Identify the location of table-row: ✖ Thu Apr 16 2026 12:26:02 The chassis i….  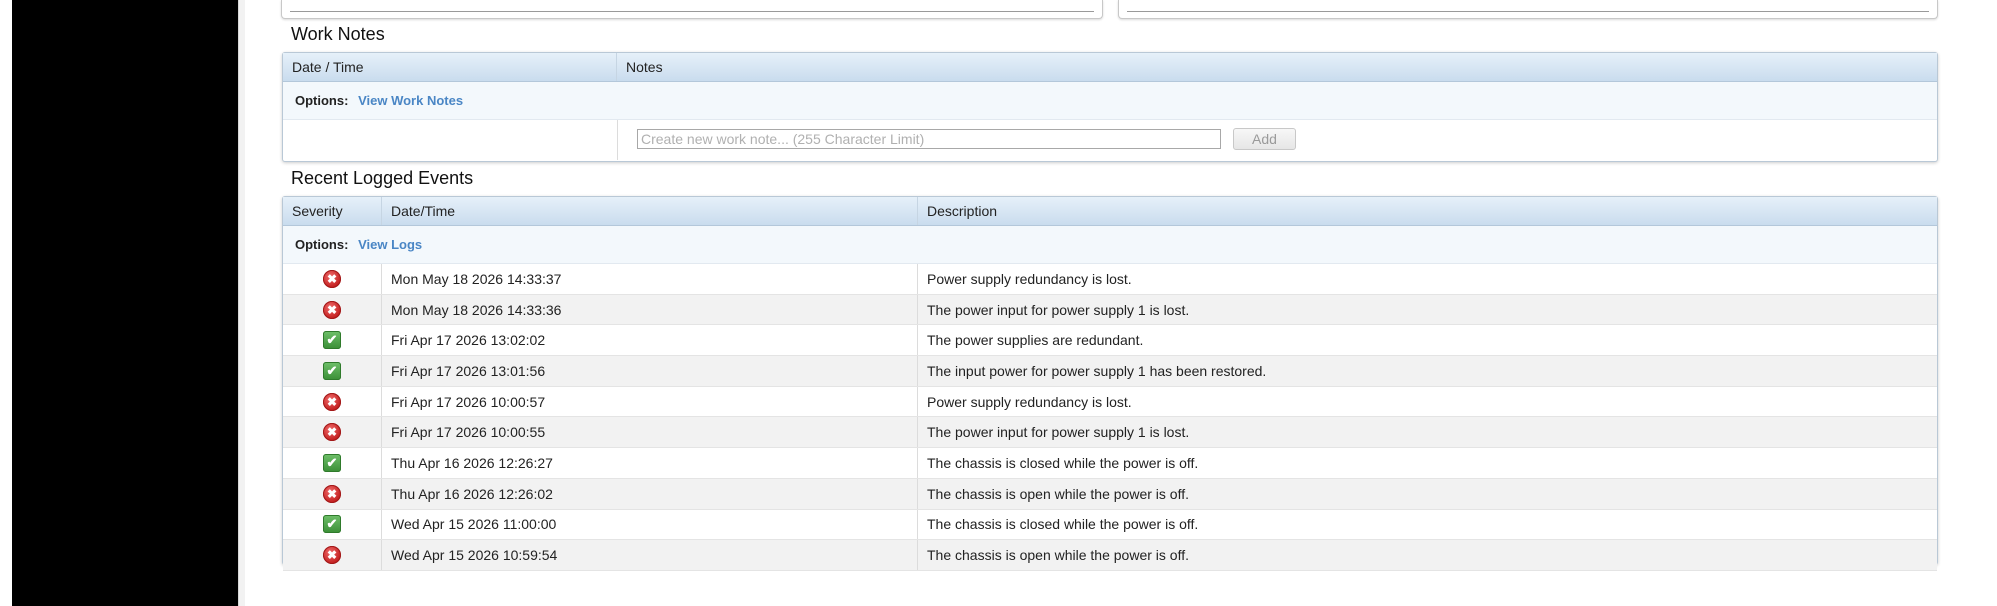
(1110, 494).